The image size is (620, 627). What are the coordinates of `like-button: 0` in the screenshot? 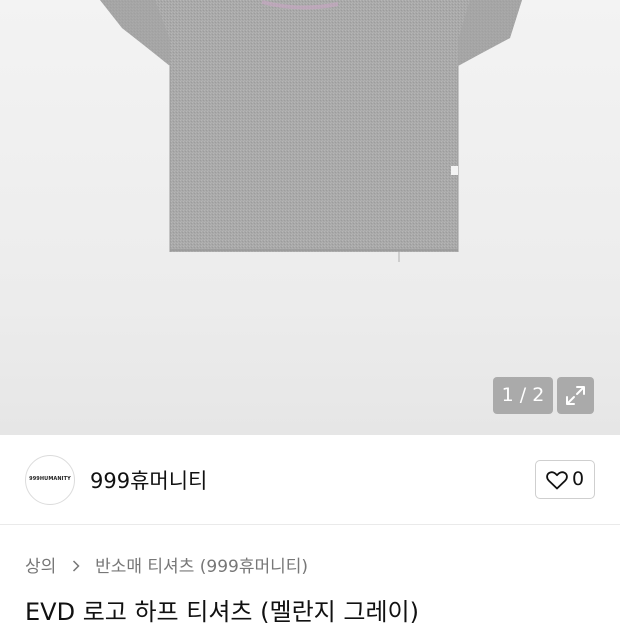 It's located at (565, 479).